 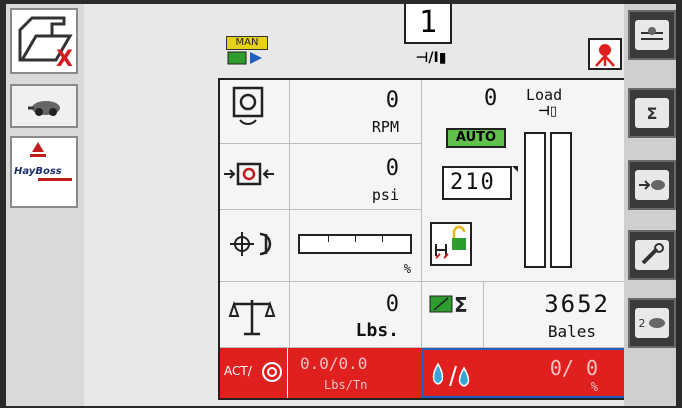 What do you see at coordinates (356, 315) in the screenshot?
I see `weight-readout: 0 Lbs.` at bounding box center [356, 315].